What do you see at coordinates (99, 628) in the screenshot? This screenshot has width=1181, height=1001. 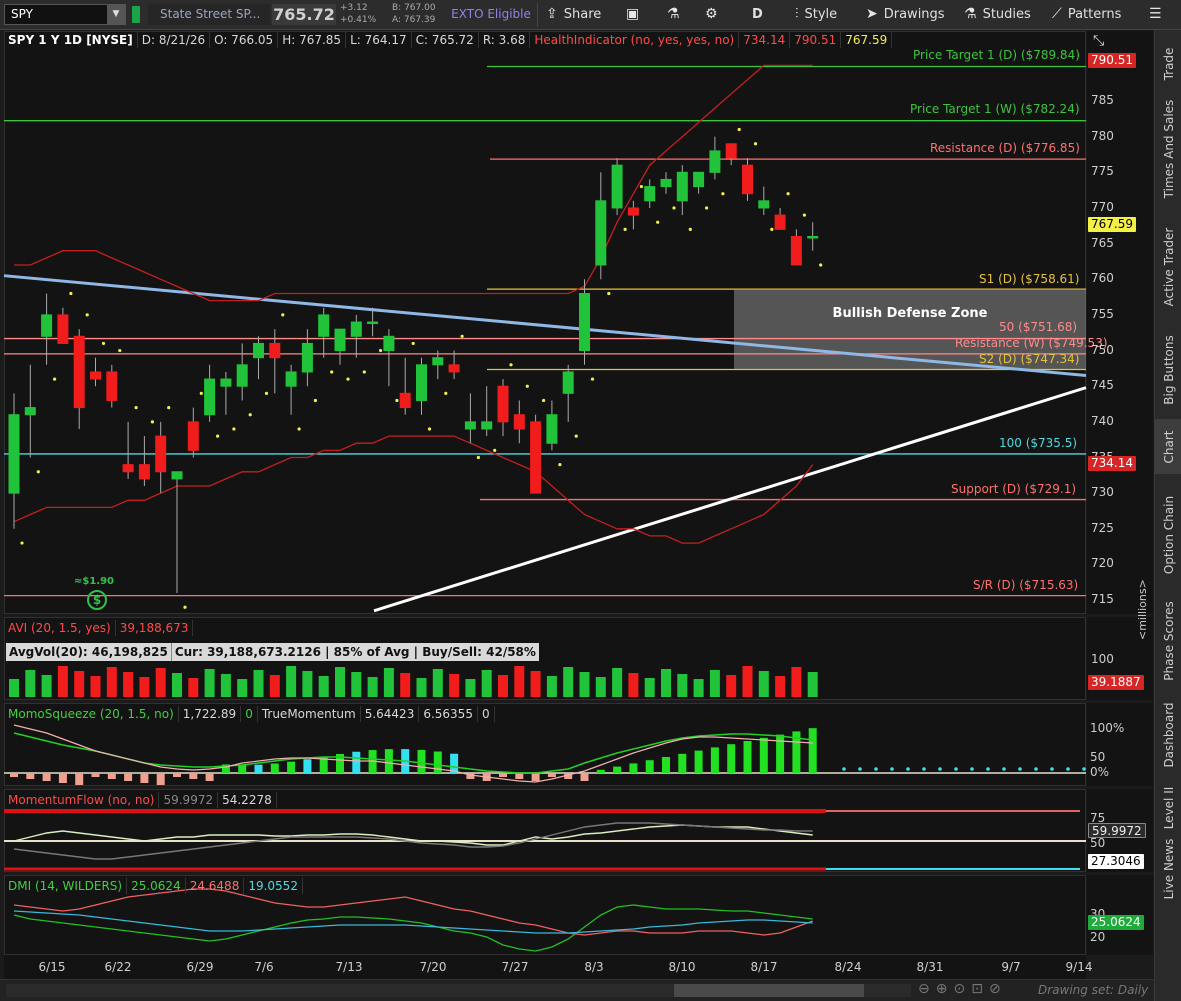 I see `volume-header: AVI (20, 1.5, yes) 39,188,673` at bounding box center [99, 628].